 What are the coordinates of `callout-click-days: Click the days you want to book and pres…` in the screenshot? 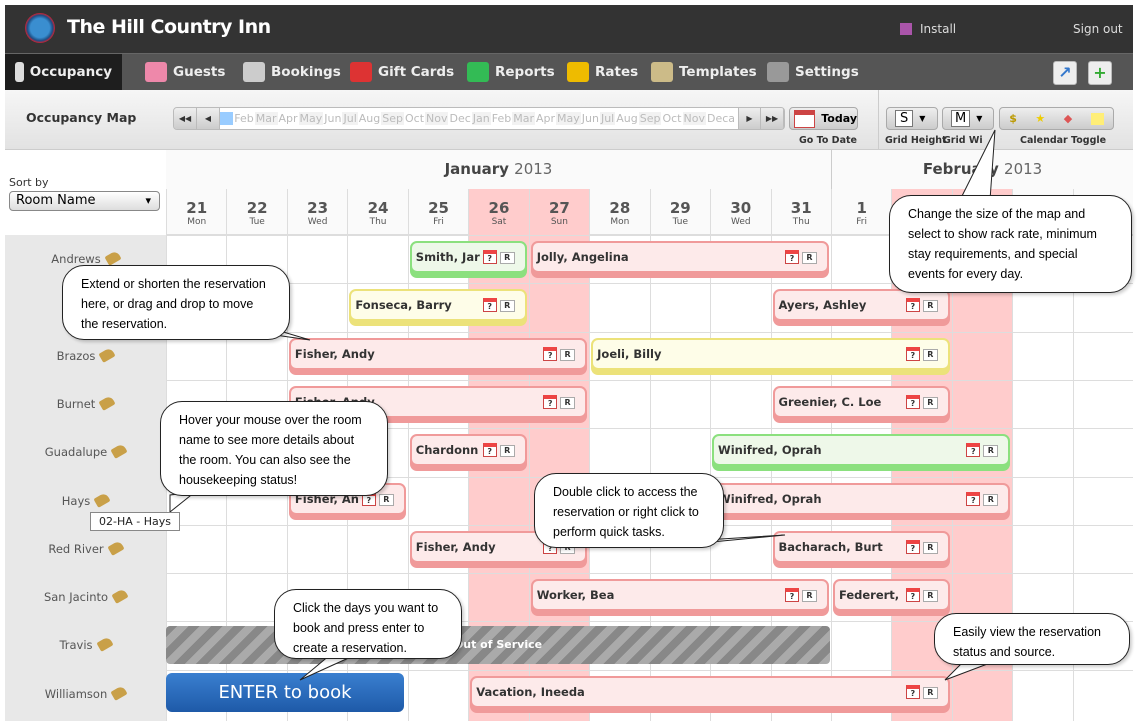 It's located at (368, 624).